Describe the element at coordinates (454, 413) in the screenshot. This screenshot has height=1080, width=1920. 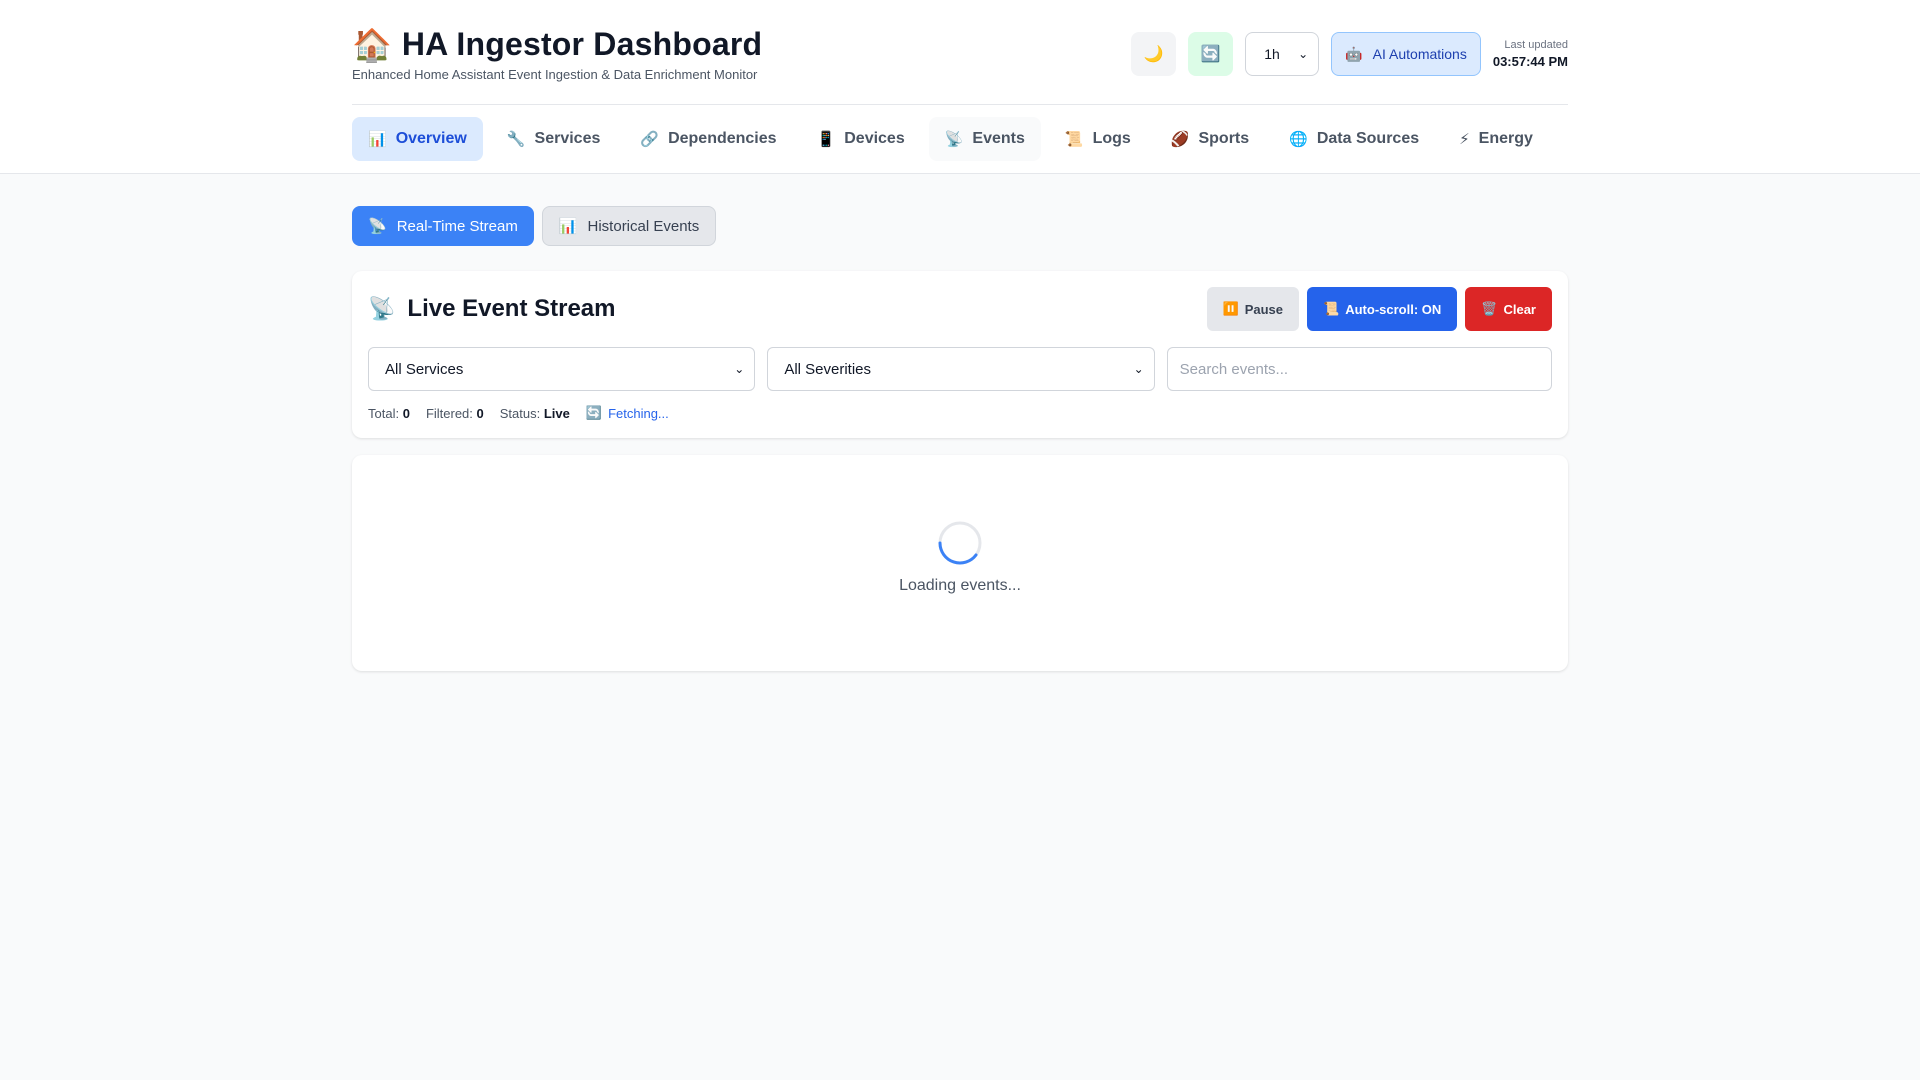
I see `filtered-stat: Filtered: 0` at that location.